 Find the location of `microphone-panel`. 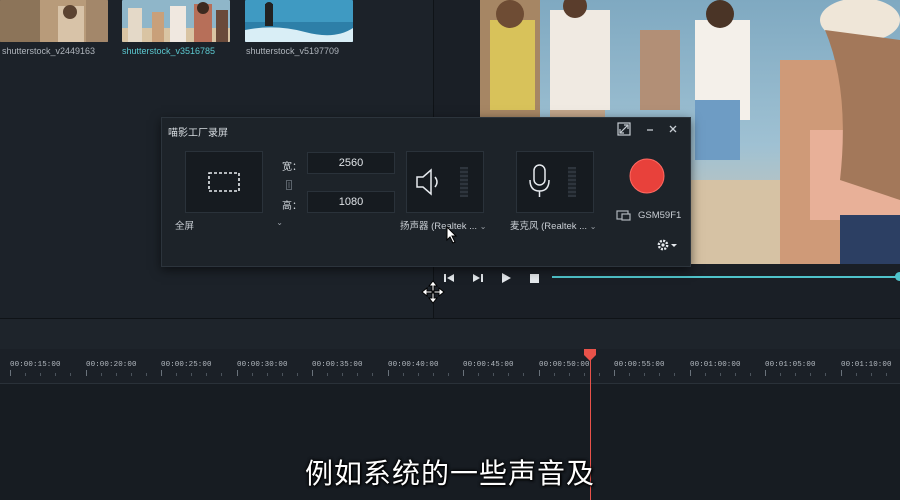

microphone-panel is located at coordinates (555, 182).